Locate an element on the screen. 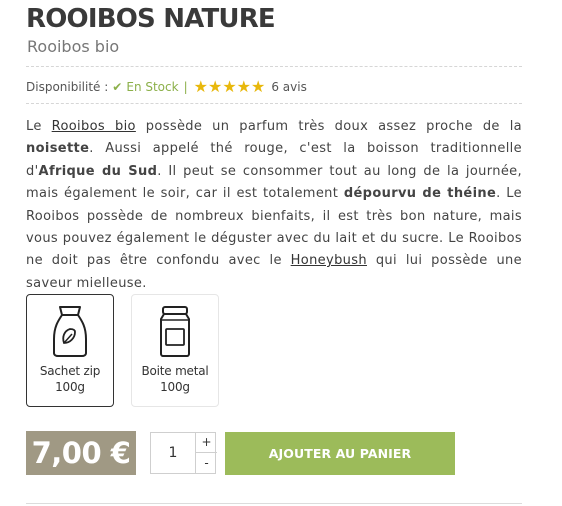  availability-label: Disponibilité : is located at coordinates (67, 87).